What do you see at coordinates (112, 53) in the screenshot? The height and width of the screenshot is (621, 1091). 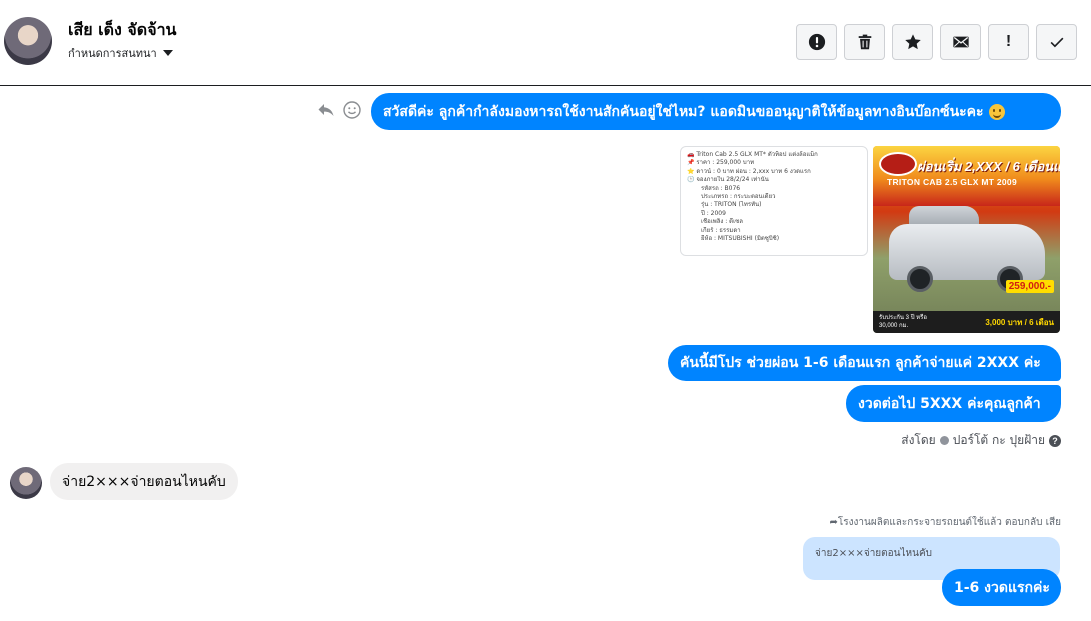 I see `conversation-settings-label: กำหนดการสนทนา` at bounding box center [112, 53].